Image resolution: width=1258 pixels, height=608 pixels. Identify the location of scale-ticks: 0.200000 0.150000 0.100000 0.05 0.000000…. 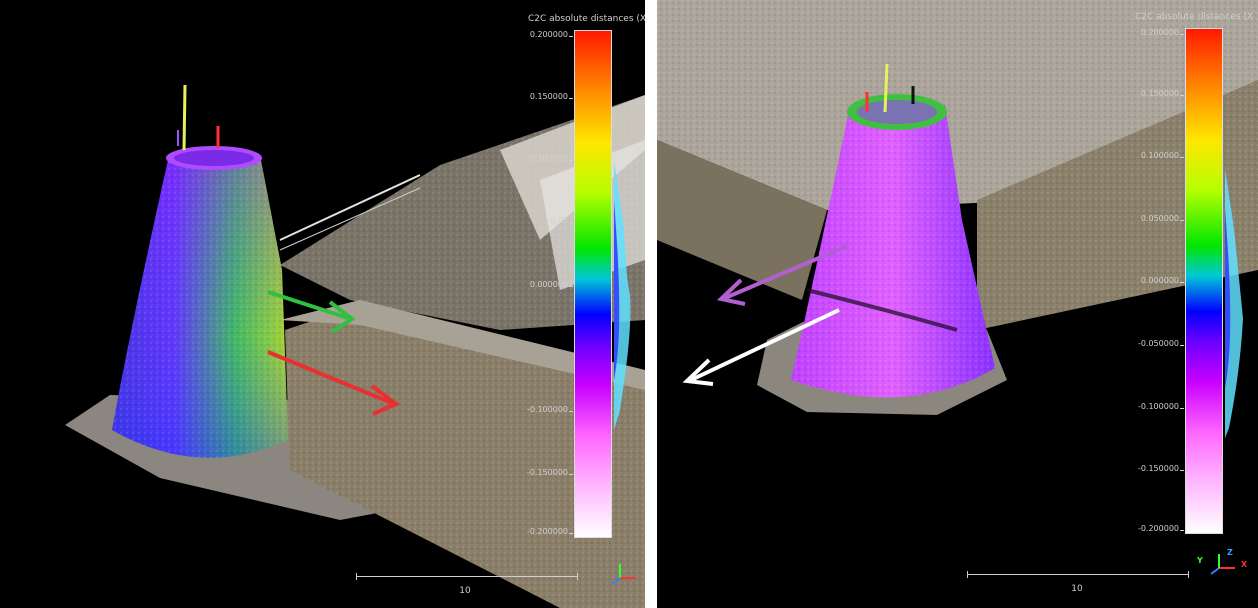
(527, 284).